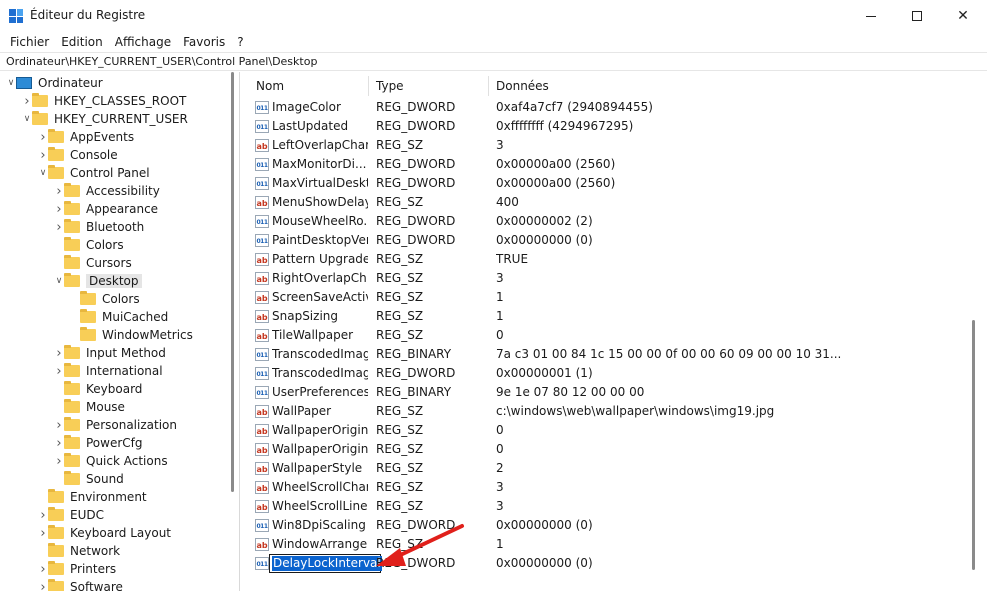 The height and width of the screenshot is (591, 987). I want to click on value-row: ab Pattern Upgrade REG_SZ TRUE, so click(613, 259).